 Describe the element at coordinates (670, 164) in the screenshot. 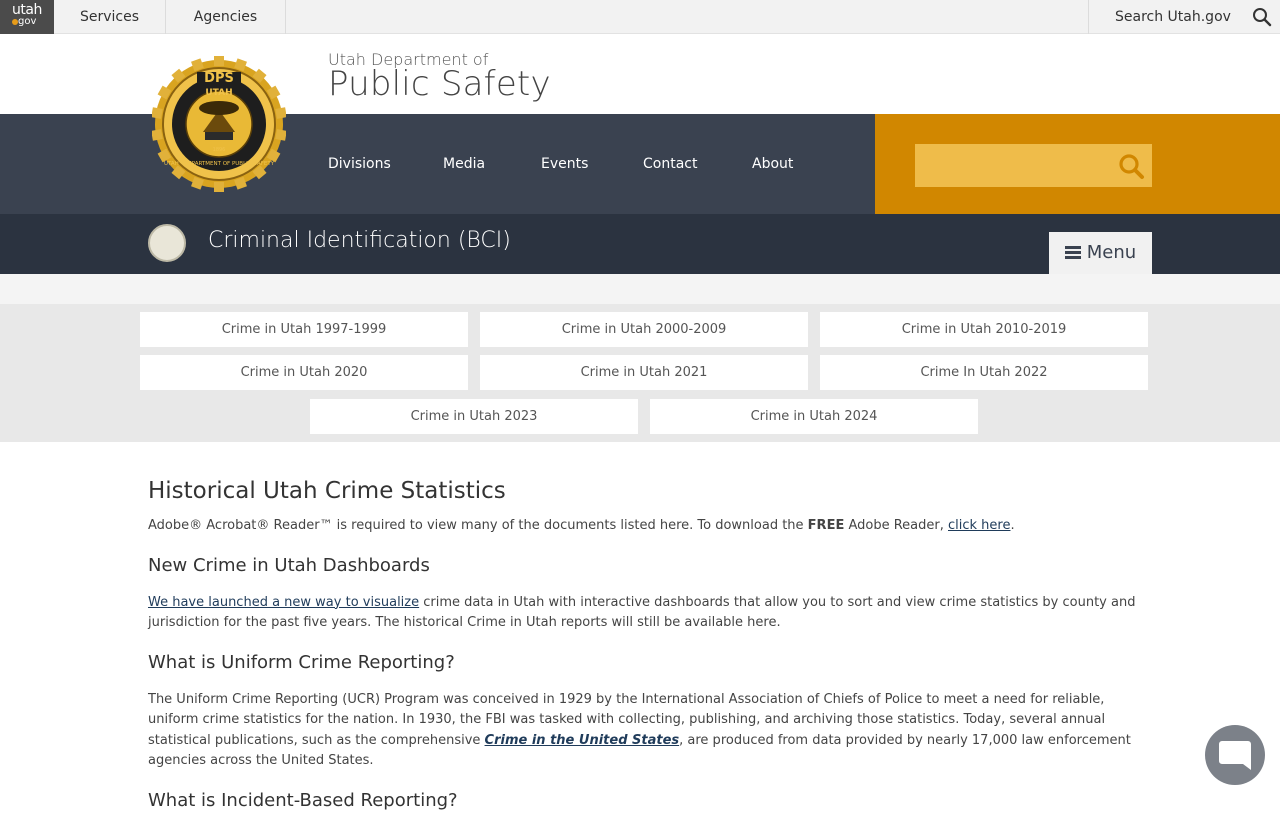

I see `nav-contact: Contact` at that location.